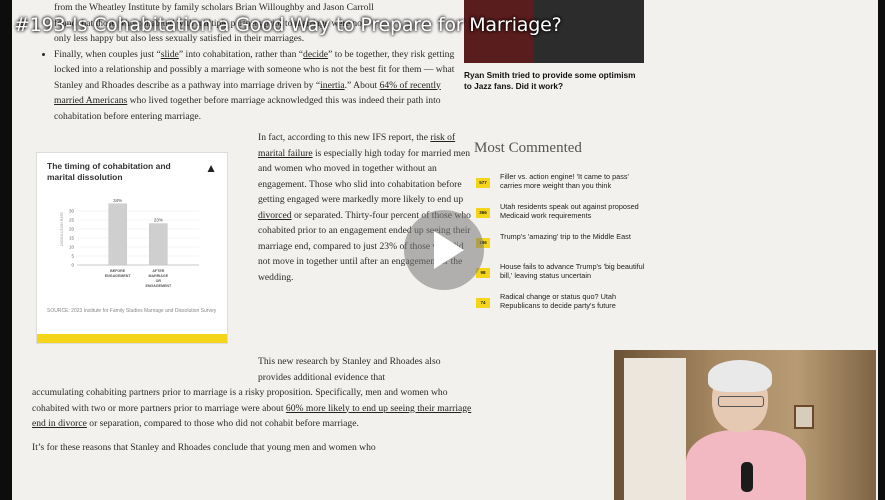  What do you see at coordinates (158, 220) in the screenshot?
I see `data-label: 23%` at bounding box center [158, 220].